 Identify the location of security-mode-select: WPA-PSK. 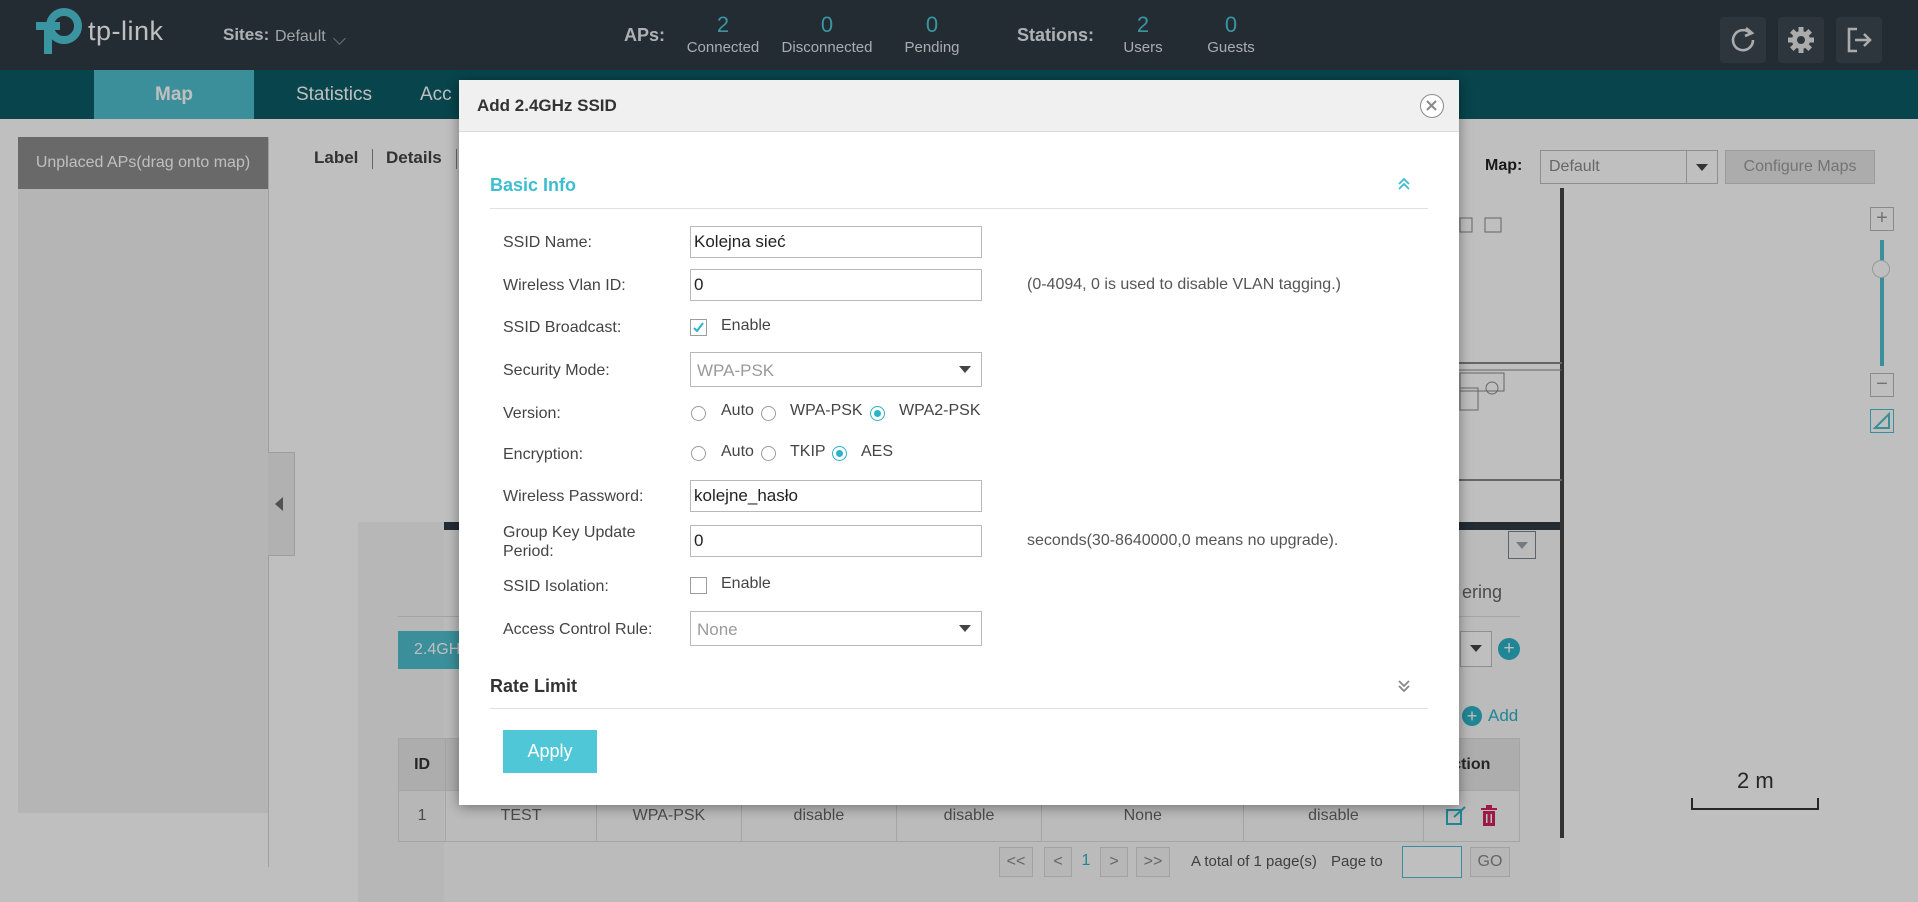
(836, 369).